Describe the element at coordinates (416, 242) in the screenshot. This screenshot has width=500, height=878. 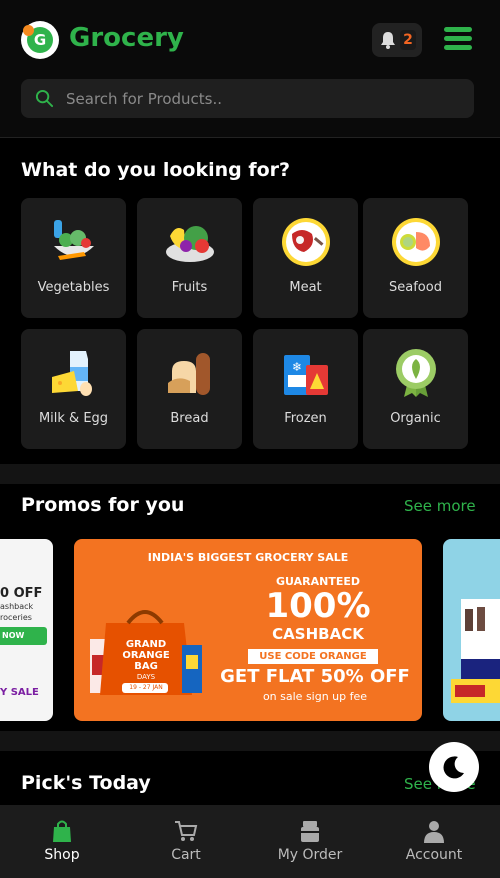
I see `seafood-icon` at that location.